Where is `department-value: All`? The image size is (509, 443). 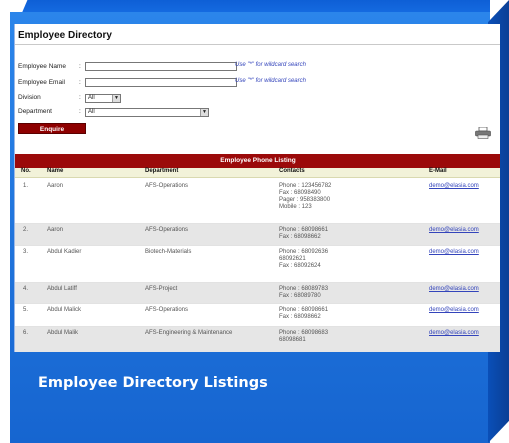 department-value: All is located at coordinates (91, 112).